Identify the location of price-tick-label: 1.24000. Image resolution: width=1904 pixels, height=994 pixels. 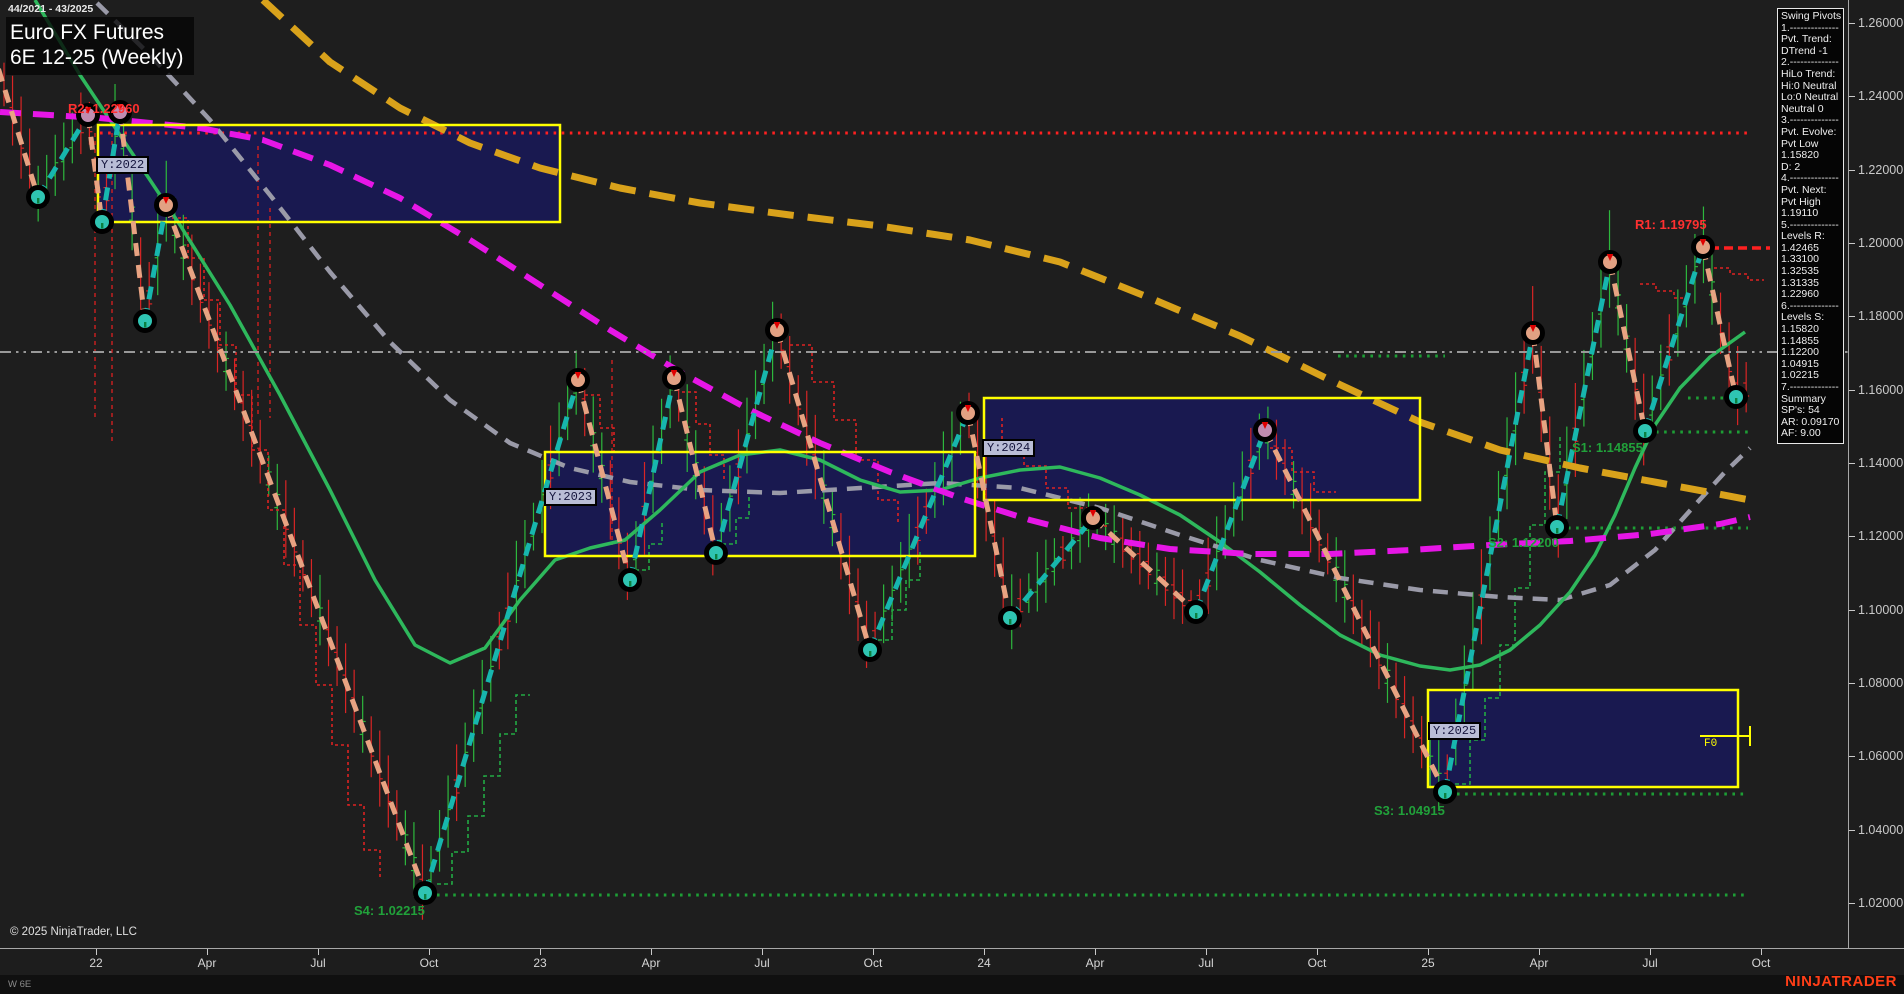
(1881, 96).